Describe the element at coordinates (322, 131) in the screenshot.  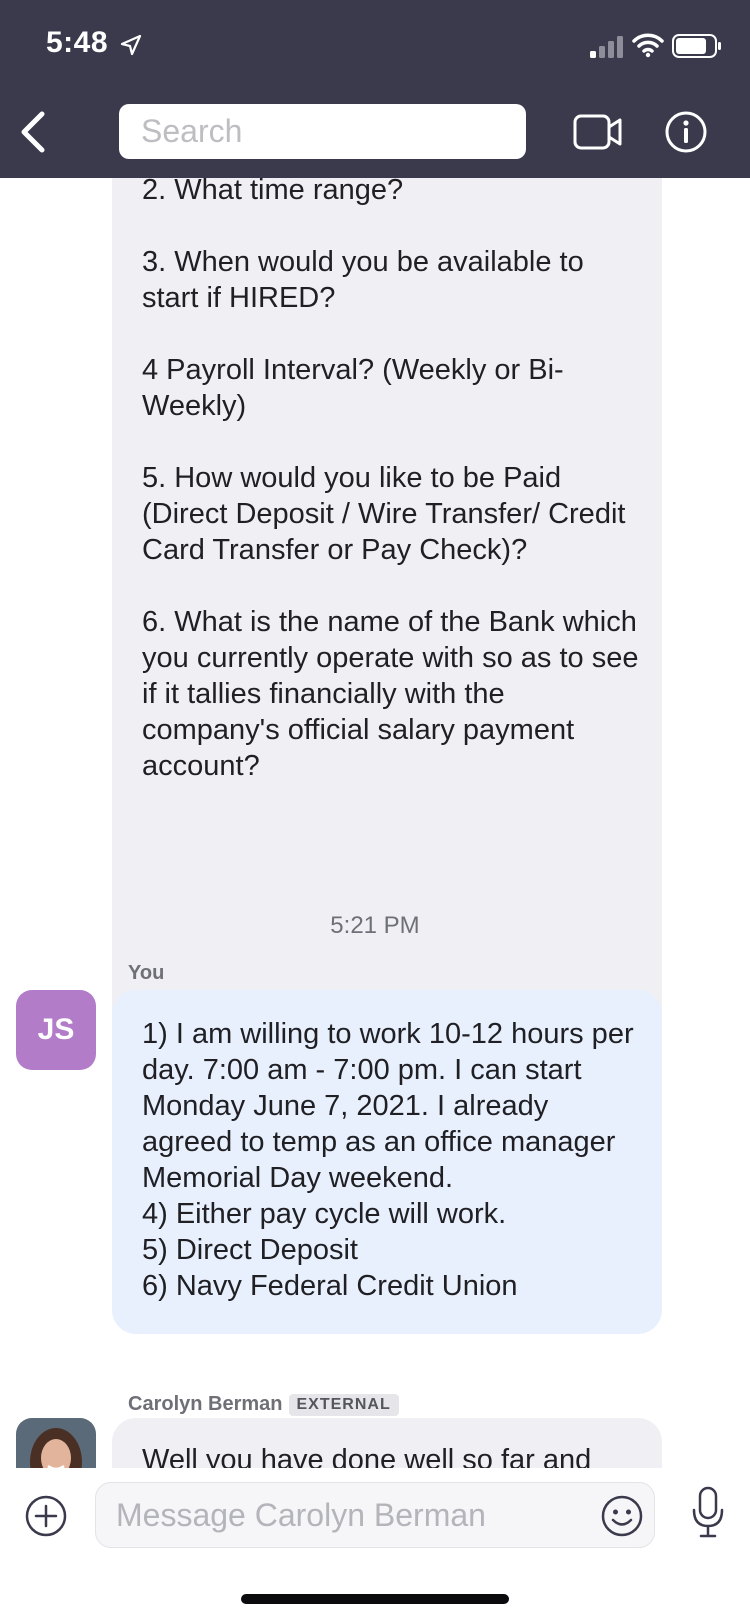
I see `search-input` at that location.